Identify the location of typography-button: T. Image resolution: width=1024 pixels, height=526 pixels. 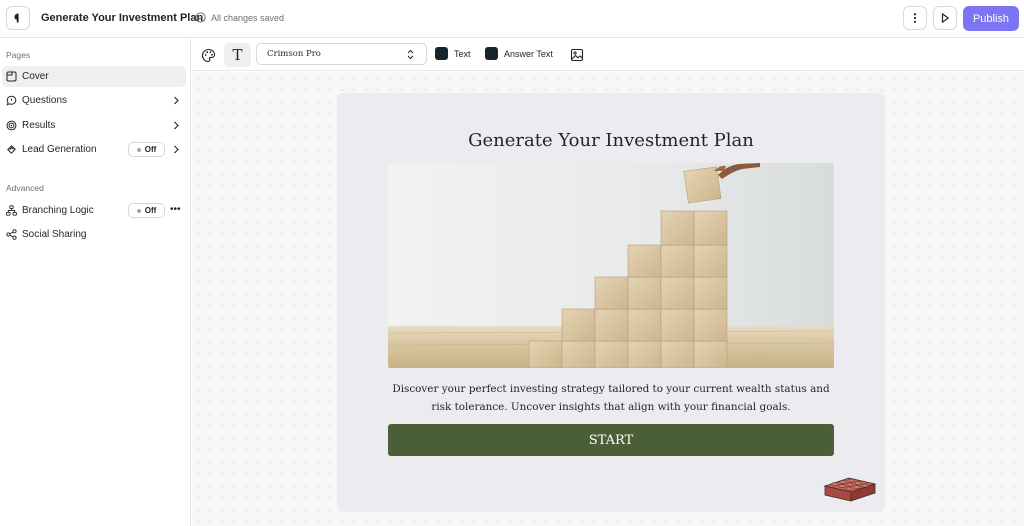
(237, 55).